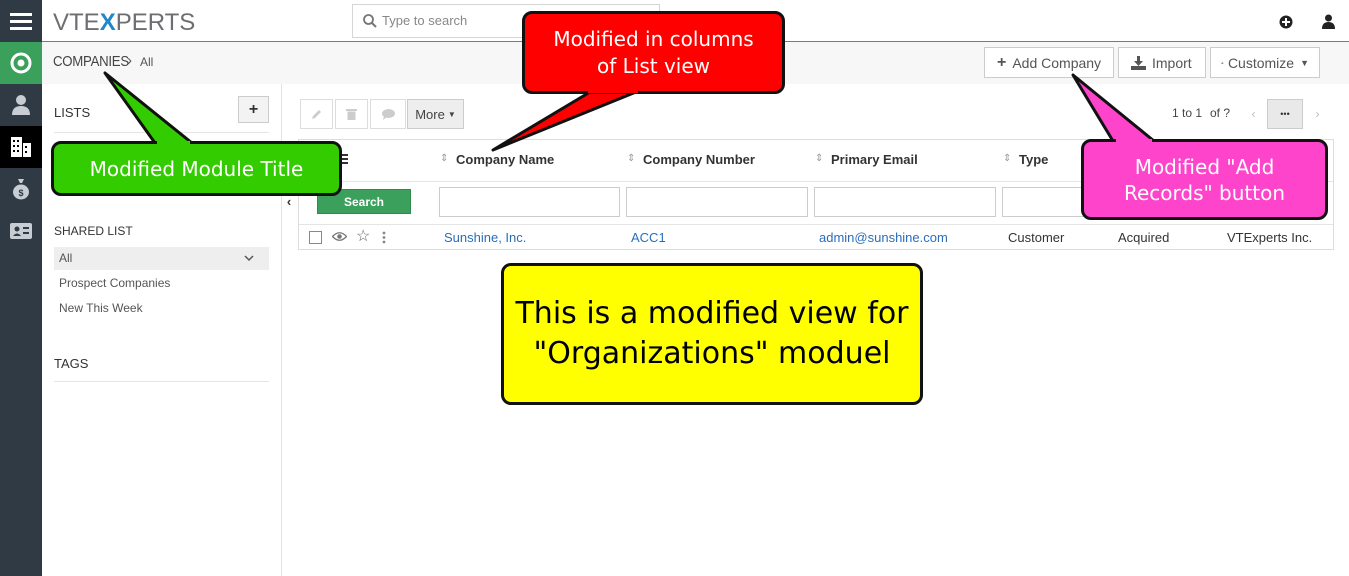  What do you see at coordinates (905, 202) in the screenshot?
I see `filter-primary-email-input` at bounding box center [905, 202].